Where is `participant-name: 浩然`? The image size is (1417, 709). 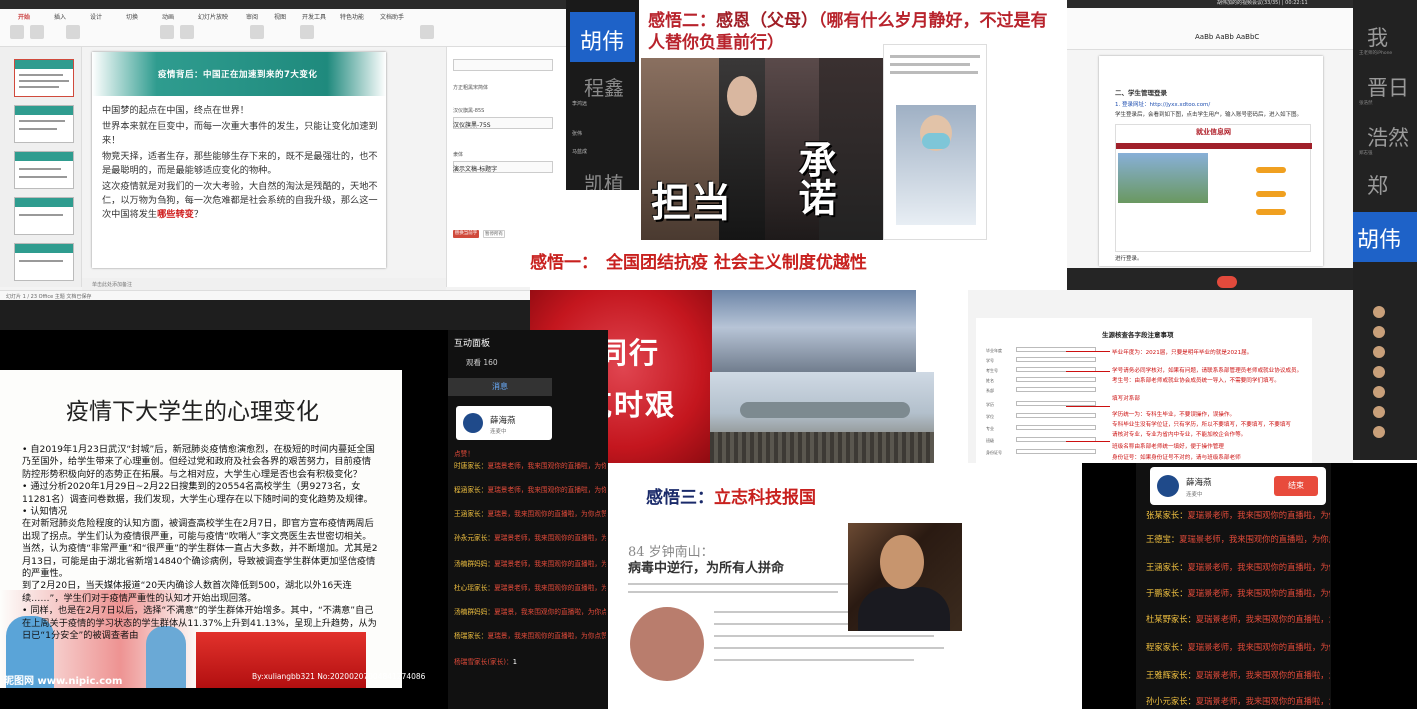
participant-name: 浩然 is located at coordinates (1388, 138).